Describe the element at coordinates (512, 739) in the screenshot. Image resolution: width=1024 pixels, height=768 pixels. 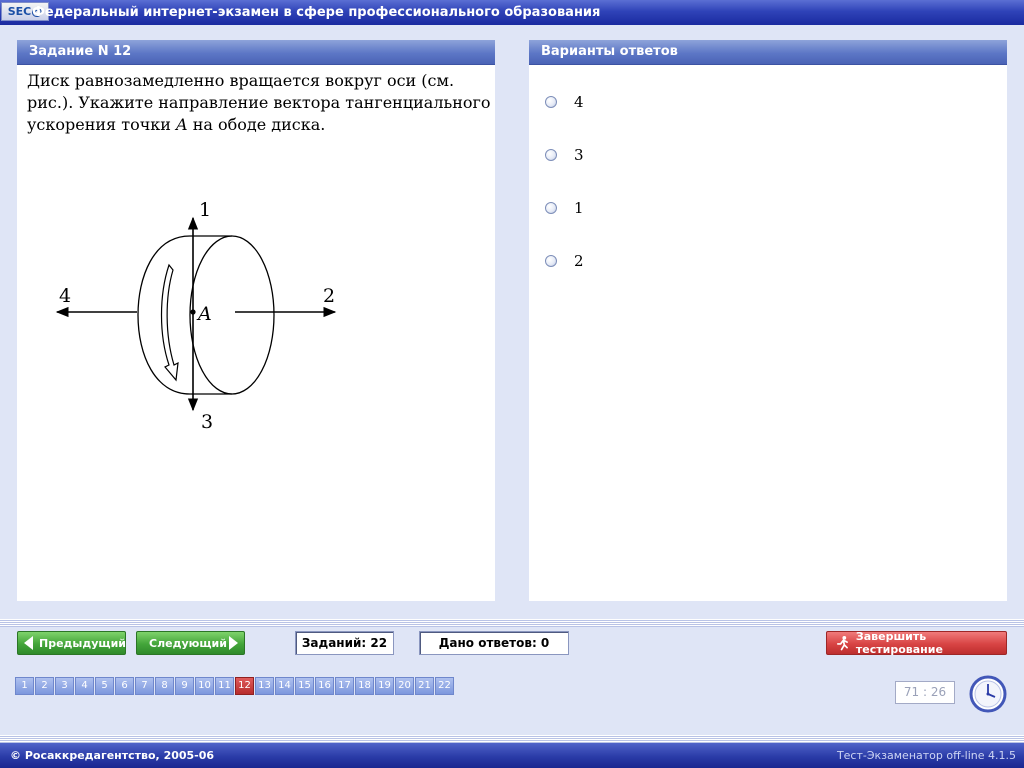
I see `footer-stripes` at that location.